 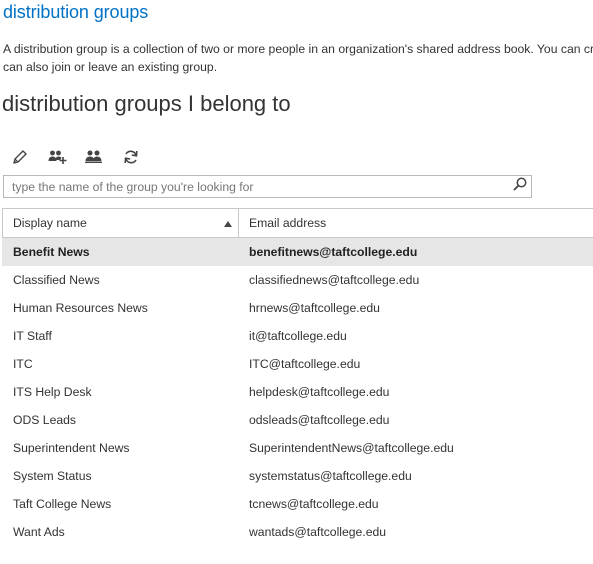 I want to click on people-add-icon, so click(x=57, y=157).